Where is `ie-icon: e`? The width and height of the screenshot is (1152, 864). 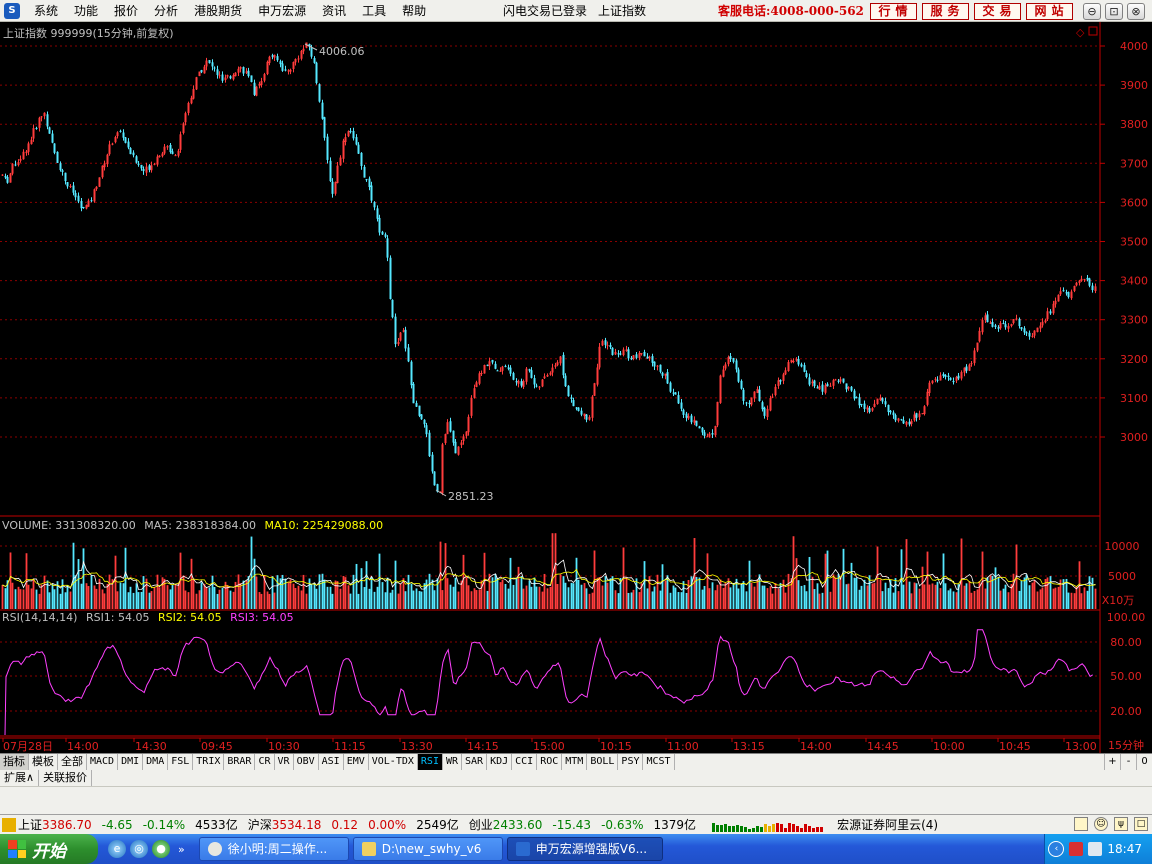
ie-icon: e is located at coordinates (117, 849).